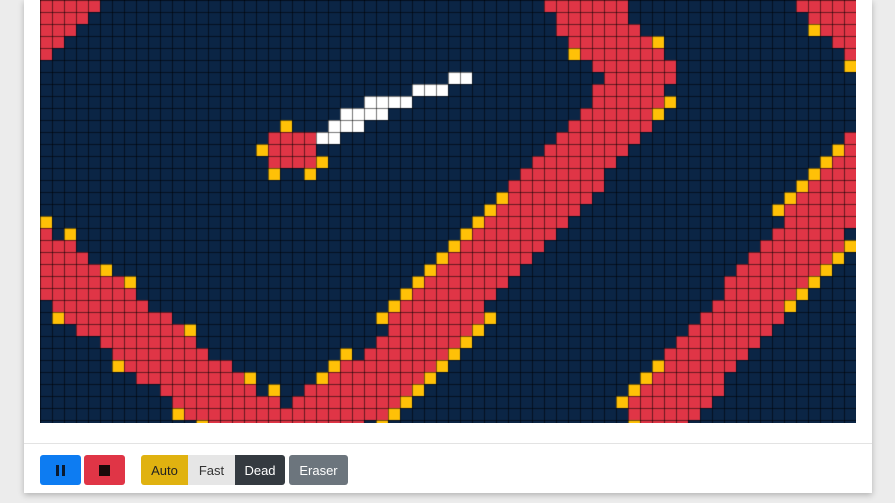 The height and width of the screenshot is (503, 895). I want to click on stop-icon, so click(104, 470).